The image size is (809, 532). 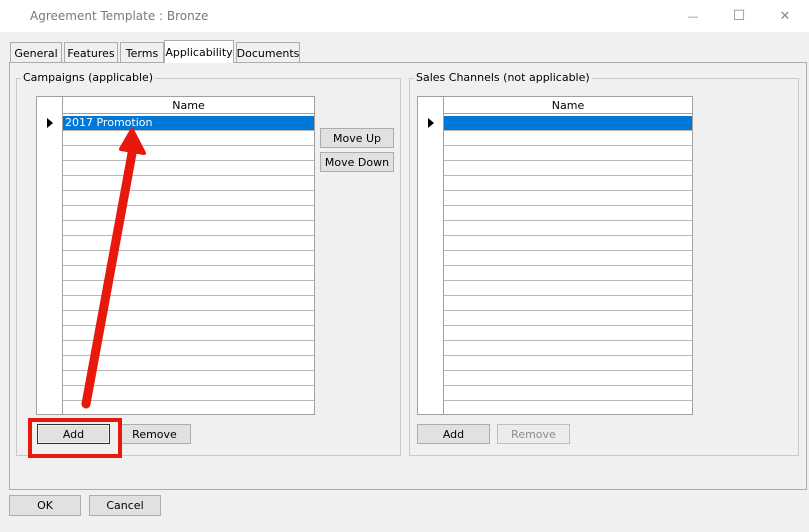 What do you see at coordinates (142, 52) in the screenshot?
I see `tab-terms: Terms` at bounding box center [142, 52].